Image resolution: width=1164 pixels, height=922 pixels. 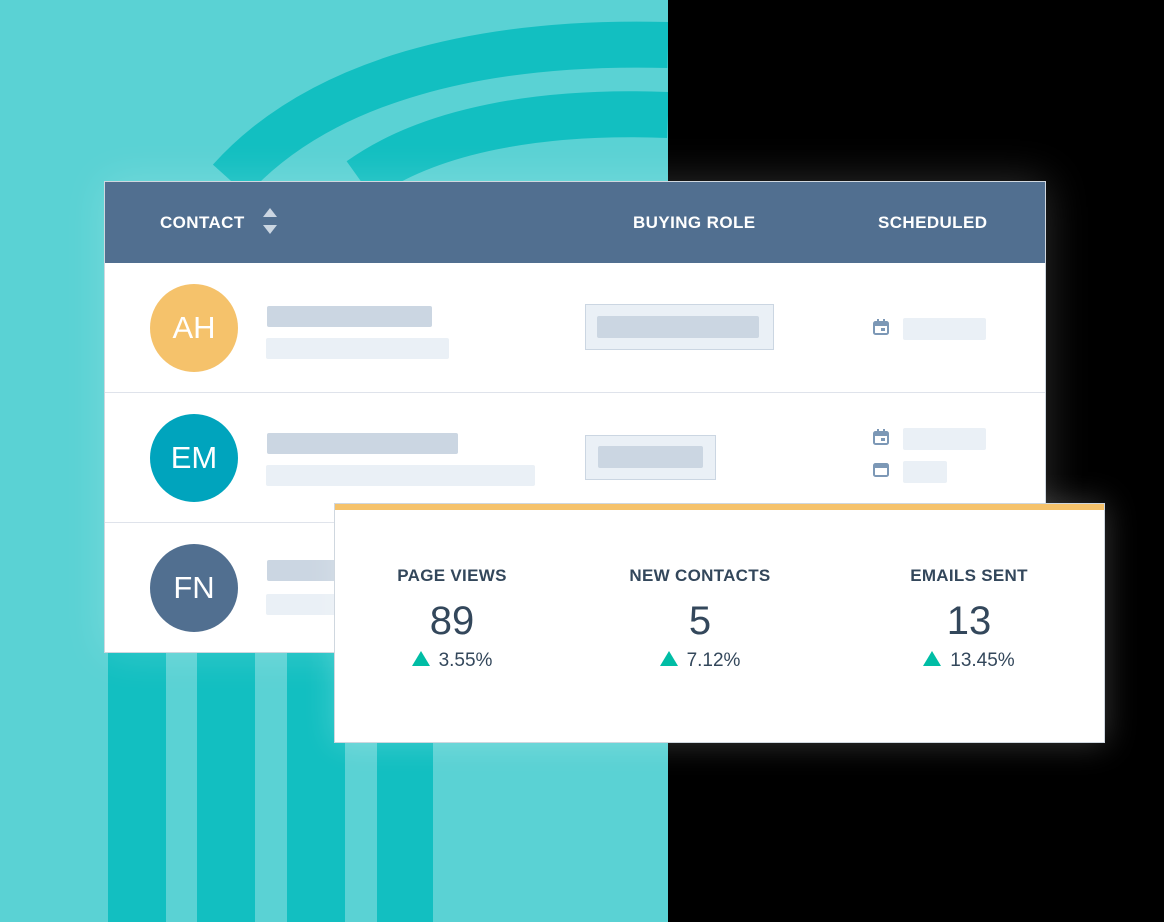 I want to click on stat-value: 89, so click(x=452, y=621).